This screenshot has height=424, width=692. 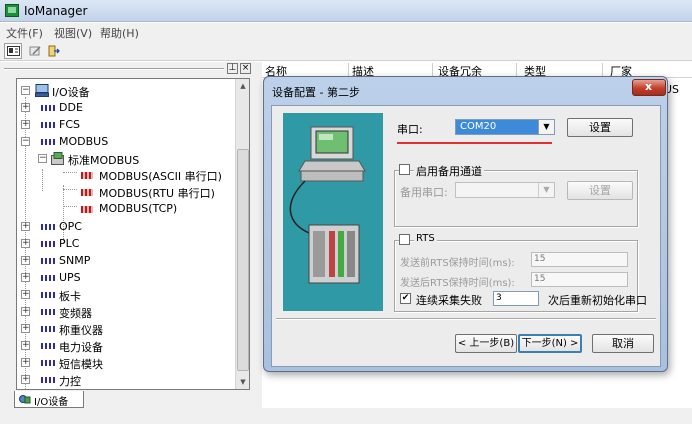 What do you see at coordinates (346, 11) in the screenshot?
I see `title-bar: IoManager` at bounding box center [346, 11].